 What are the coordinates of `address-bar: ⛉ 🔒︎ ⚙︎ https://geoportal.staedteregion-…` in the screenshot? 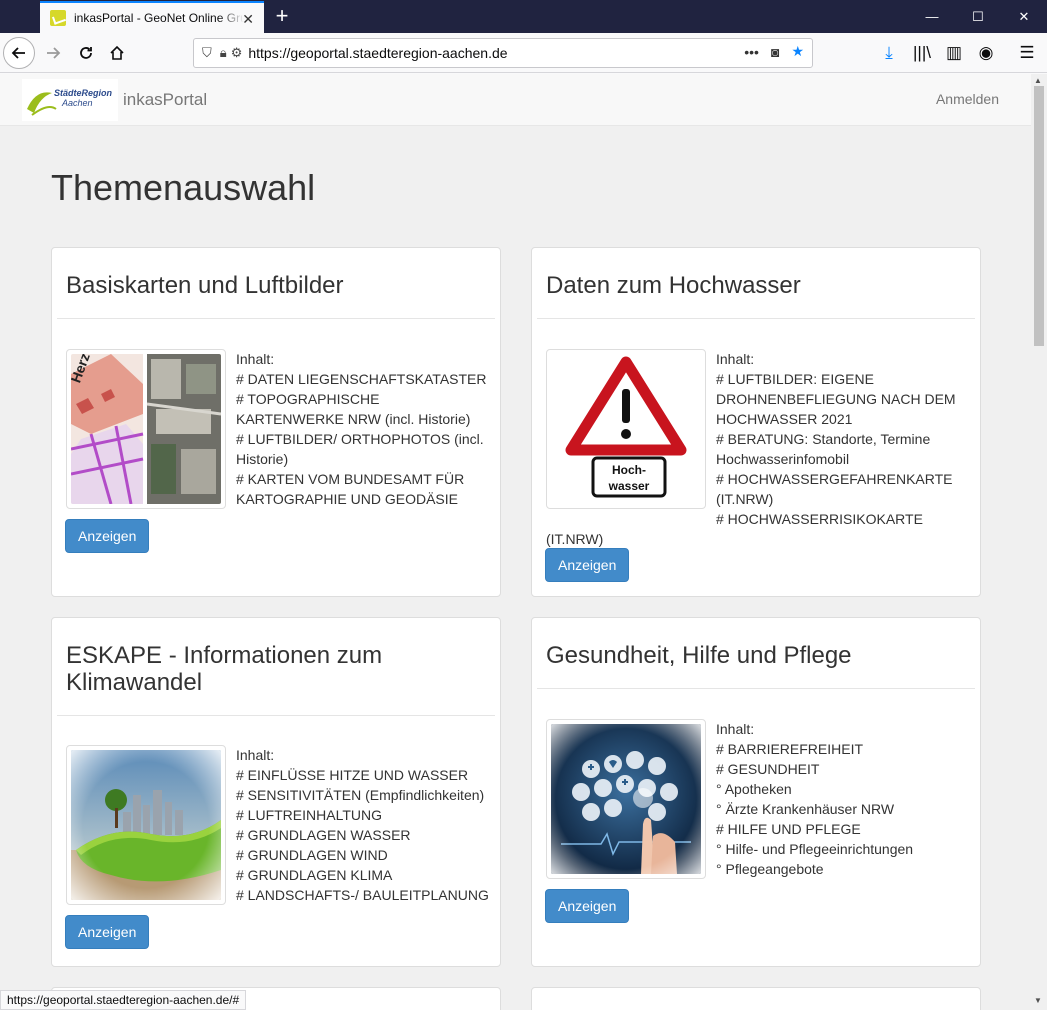 It's located at (503, 53).